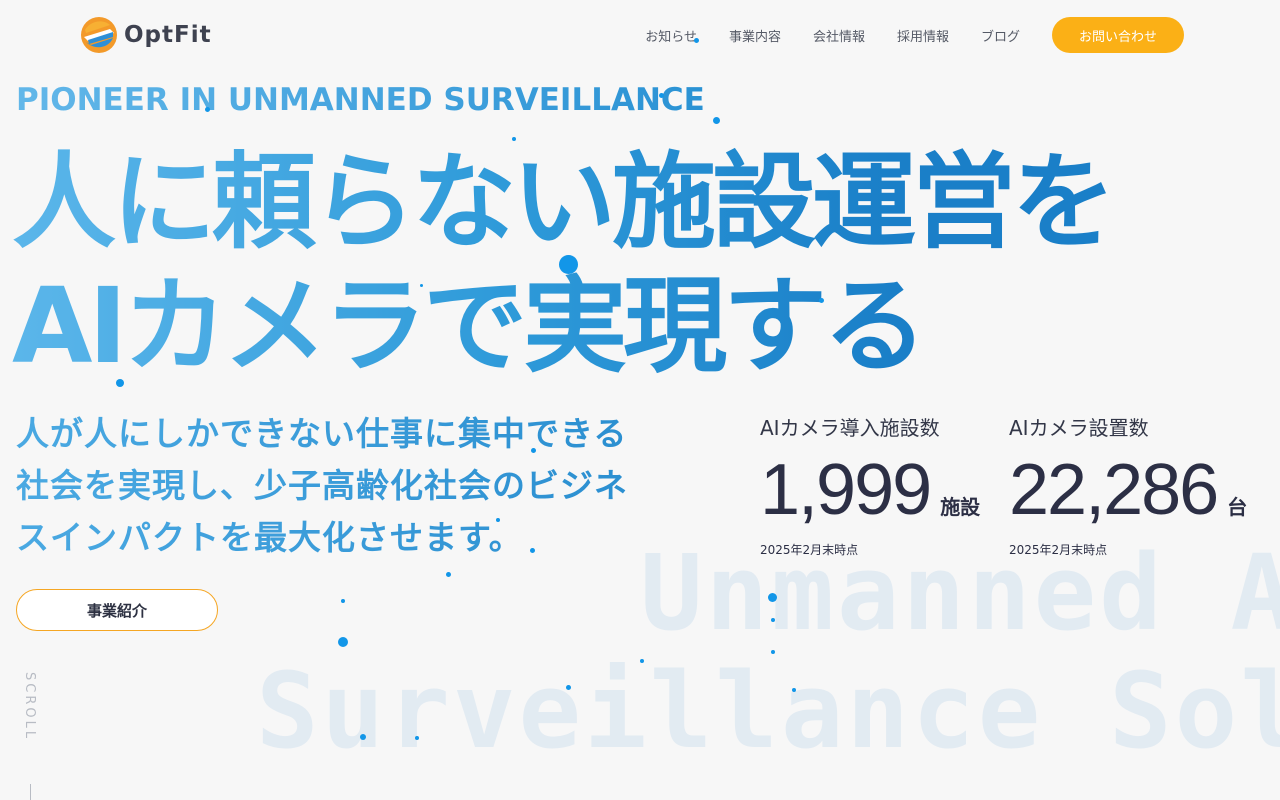  I want to click on lead-line-3: スインパクトを最大化させます。, so click(269, 537).